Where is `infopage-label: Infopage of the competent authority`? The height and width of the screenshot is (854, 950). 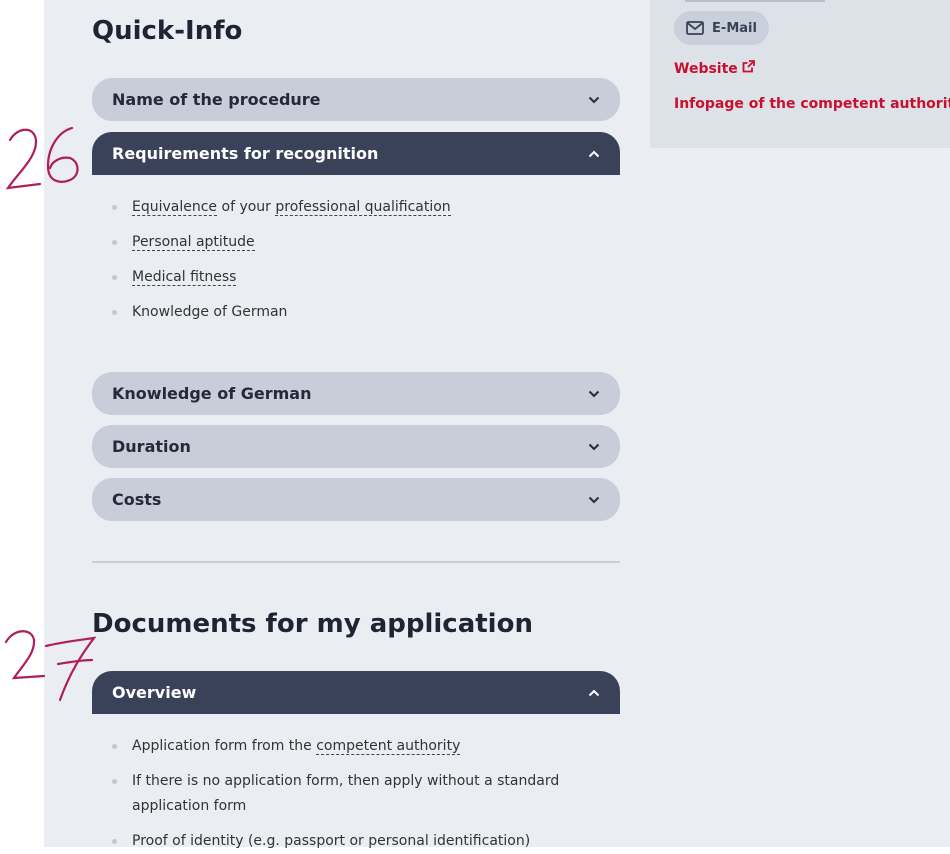
infopage-label: Infopage of the competent authority is located at coordinates (812, 103).